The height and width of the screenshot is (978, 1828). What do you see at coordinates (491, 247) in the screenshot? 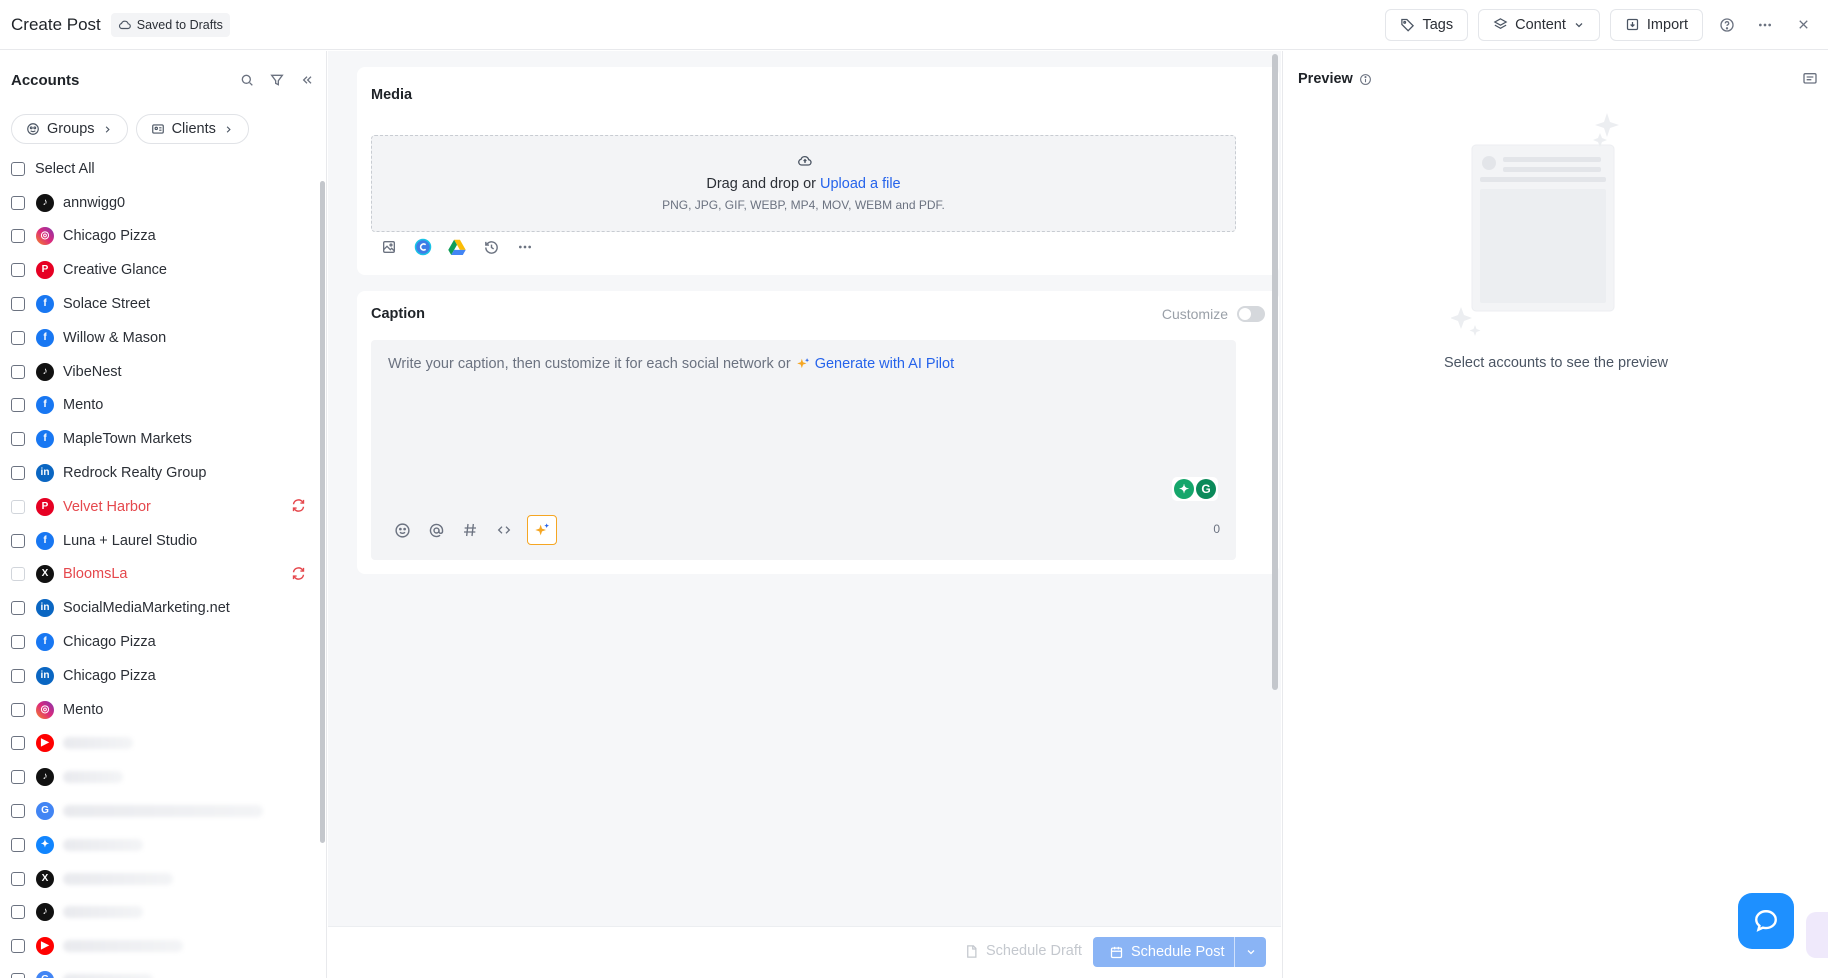
I see `history-icon` at bounding box center [491, 247].